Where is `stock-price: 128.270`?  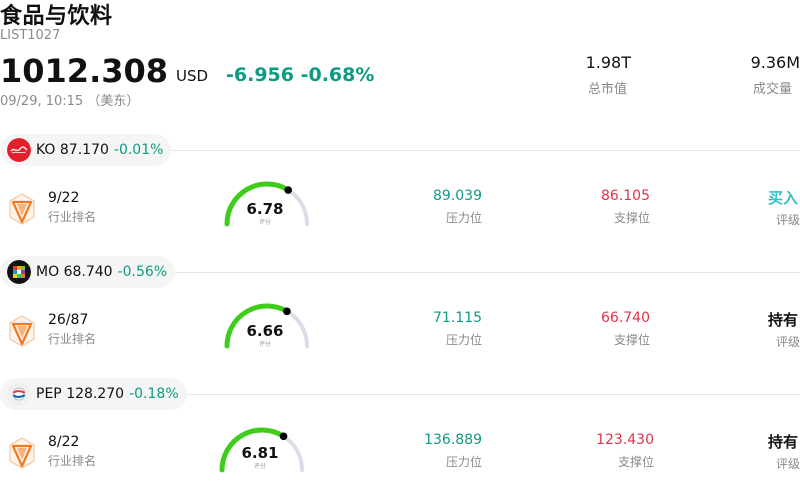
stock-price: 128.270 is located at coordinates (95, 394).